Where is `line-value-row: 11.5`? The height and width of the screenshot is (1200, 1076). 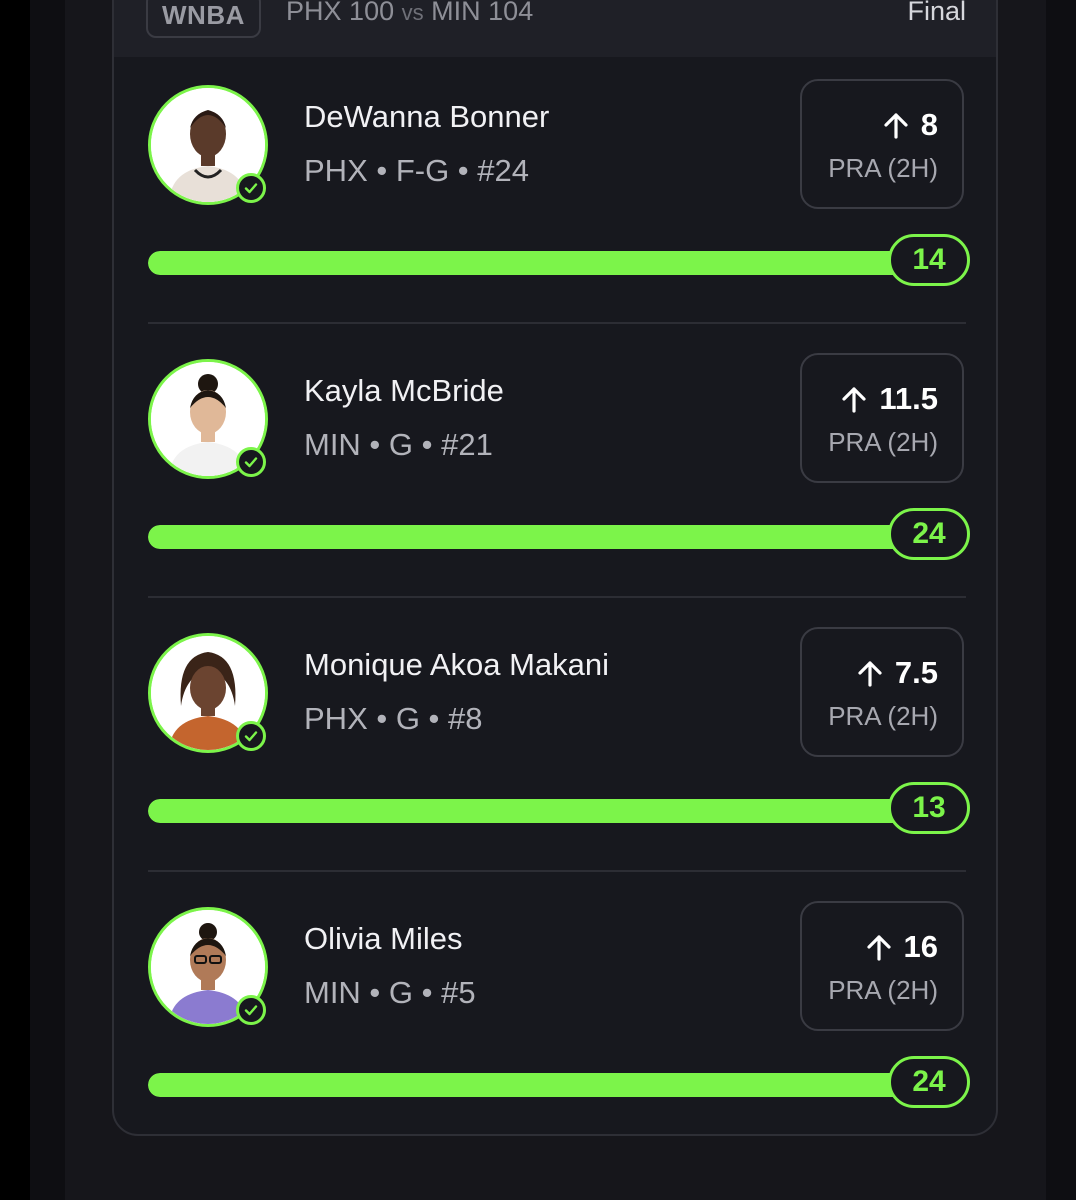
line-value-row: 11.5 is located at coordinates (888, 399).